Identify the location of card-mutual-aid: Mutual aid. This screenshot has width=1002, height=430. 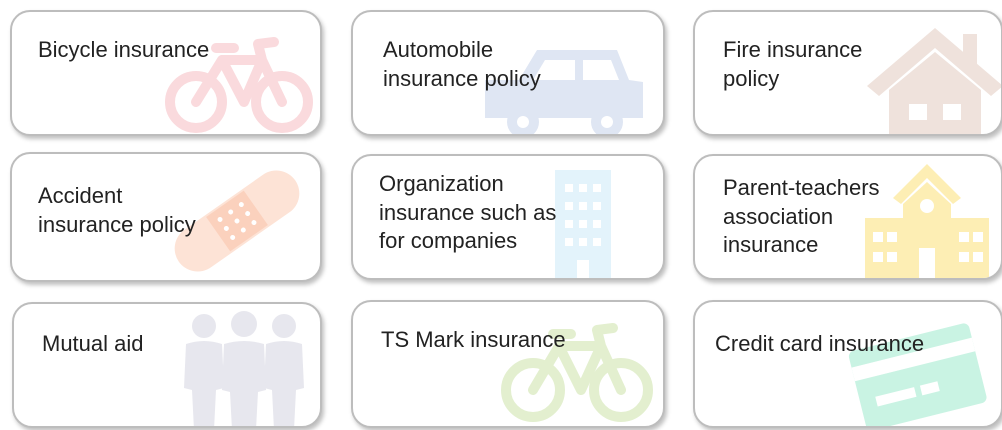
(167, 365).